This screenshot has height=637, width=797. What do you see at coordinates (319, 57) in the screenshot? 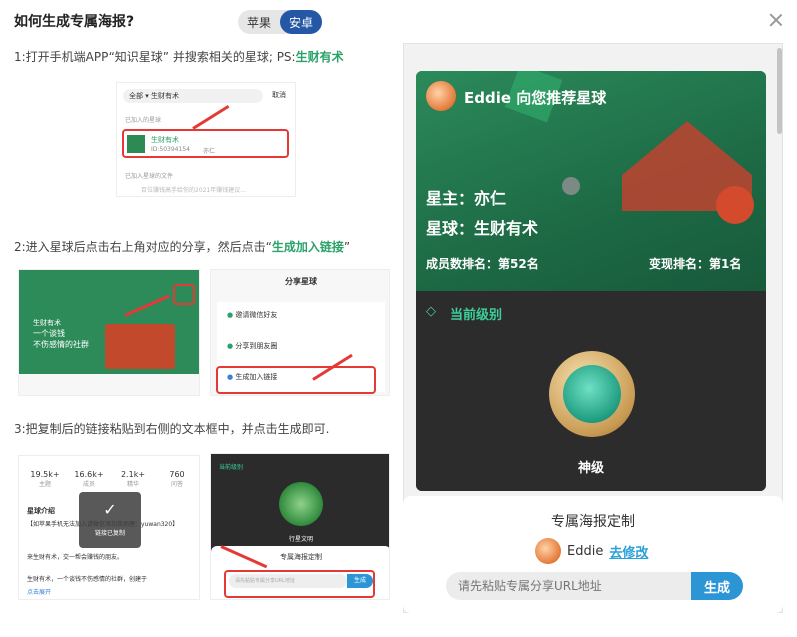
I see `step-1-highlight: 生财有术` at bounding box center [319, 57].